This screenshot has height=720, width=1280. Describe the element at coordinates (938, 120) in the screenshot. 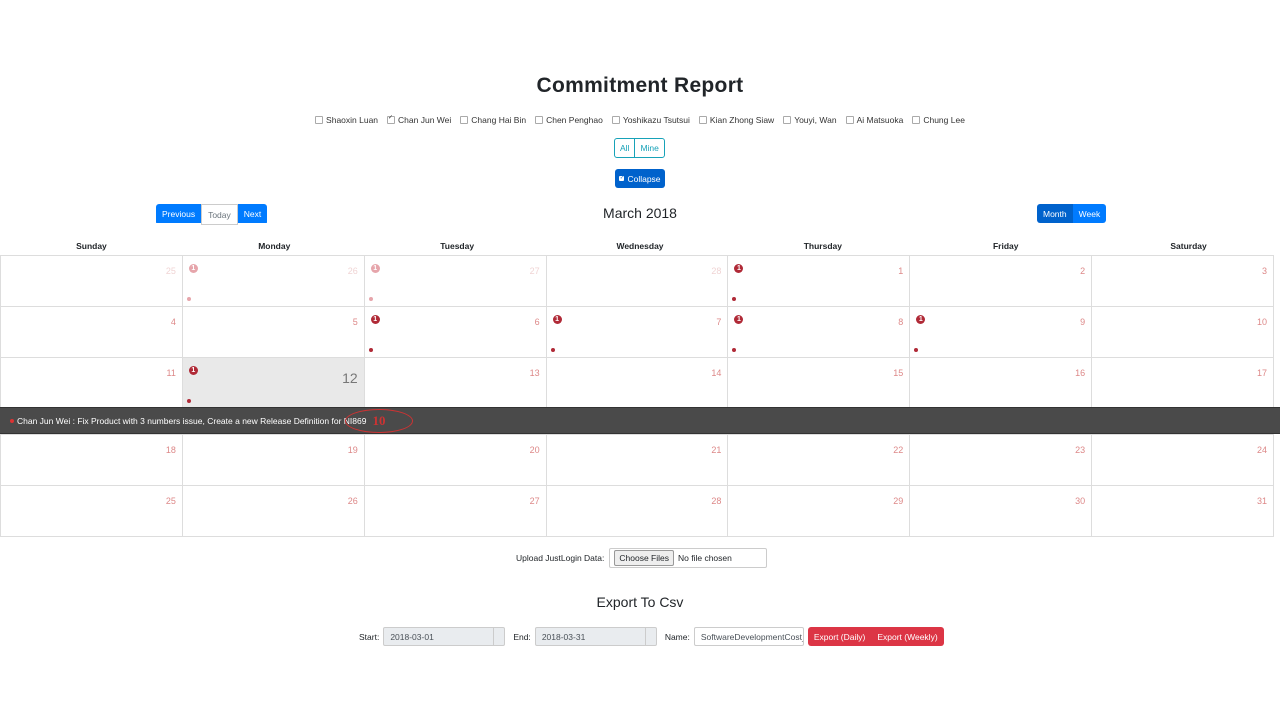

I see `person-filter-item: Chung Lee` at that location.